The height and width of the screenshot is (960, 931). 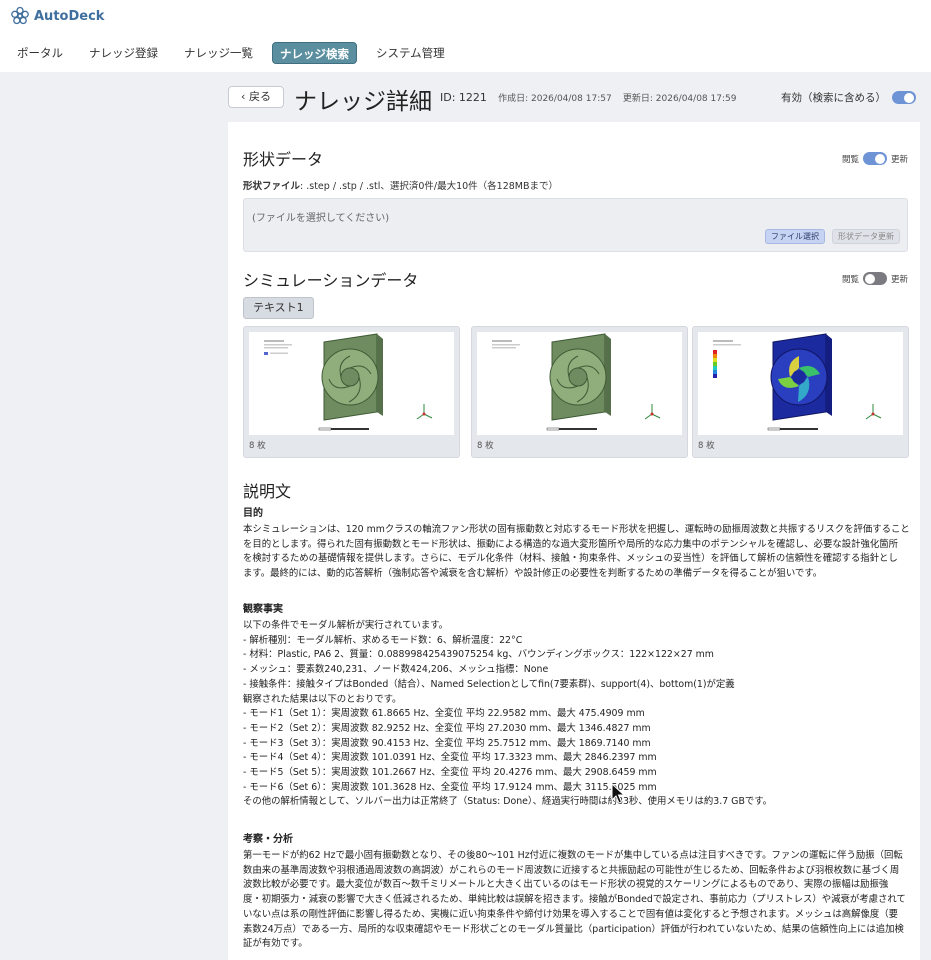 What do you see at coordinates (795, 236) in the screenshot?
I see `file-select-button: ファイル選択` at bounding box center [795, 236].